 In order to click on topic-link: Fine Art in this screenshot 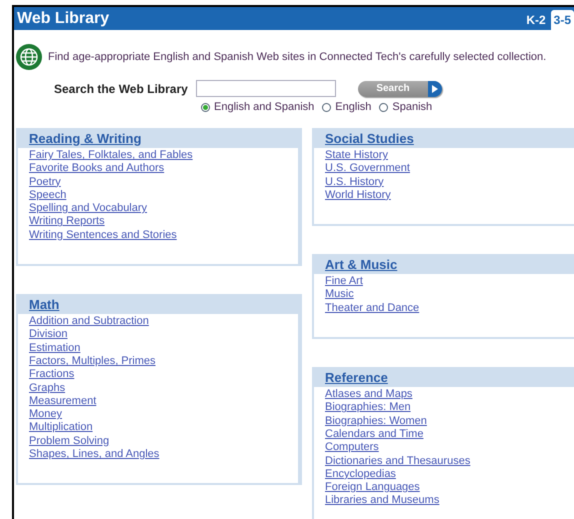, I will do `click(344, 281)`.